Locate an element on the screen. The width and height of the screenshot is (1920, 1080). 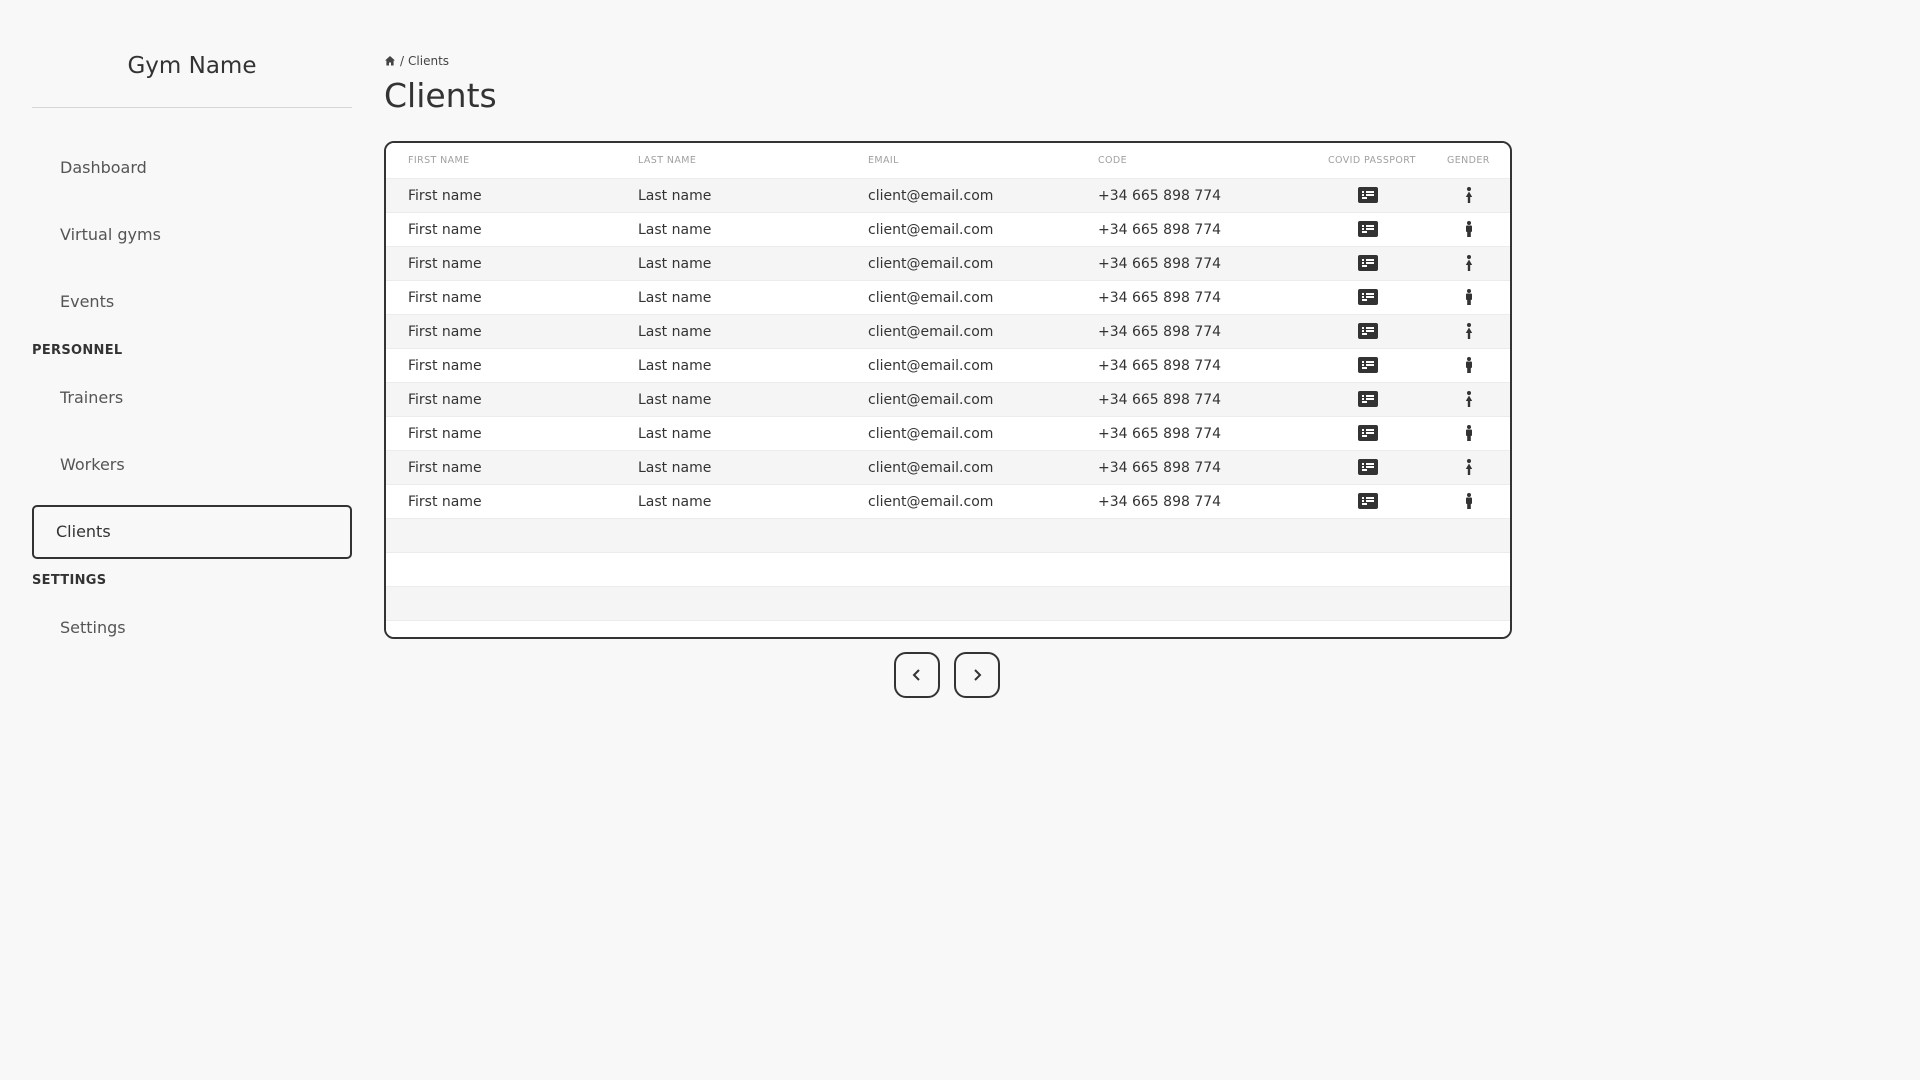
next-page-button is located at coordinates (977, 675).